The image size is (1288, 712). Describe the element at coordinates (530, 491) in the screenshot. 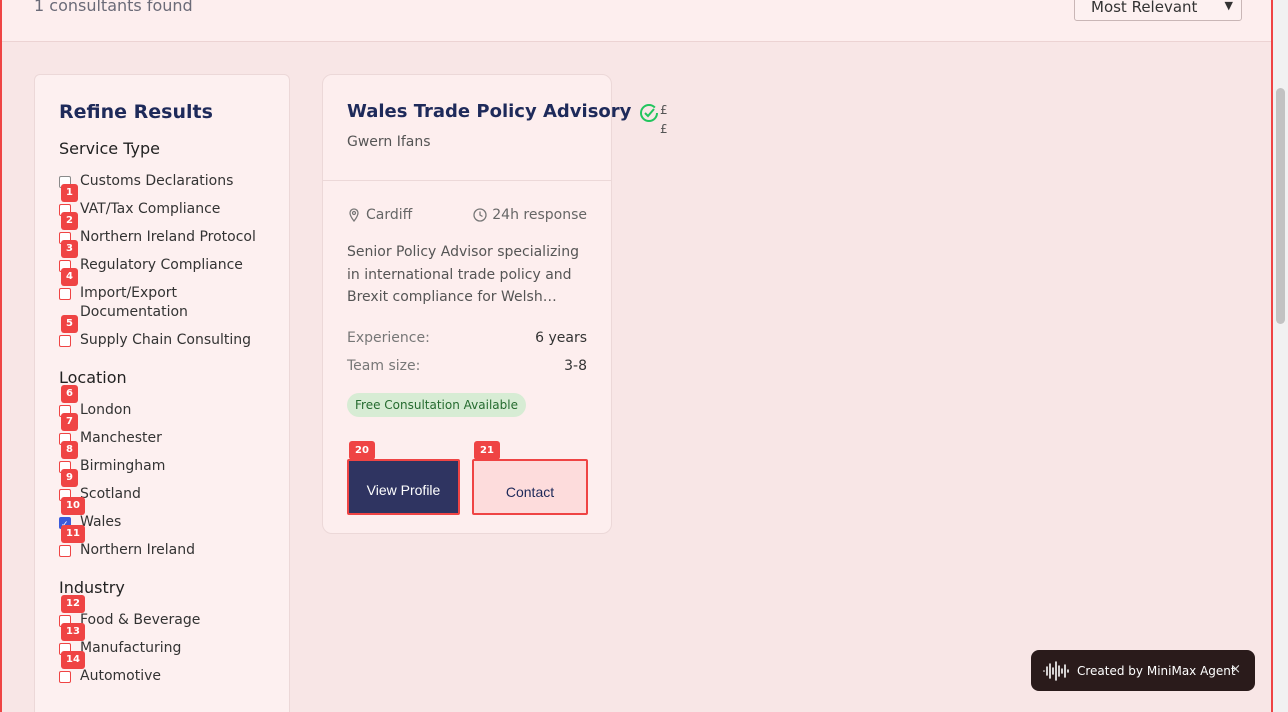

I see `contact-label: Contact` at that location.